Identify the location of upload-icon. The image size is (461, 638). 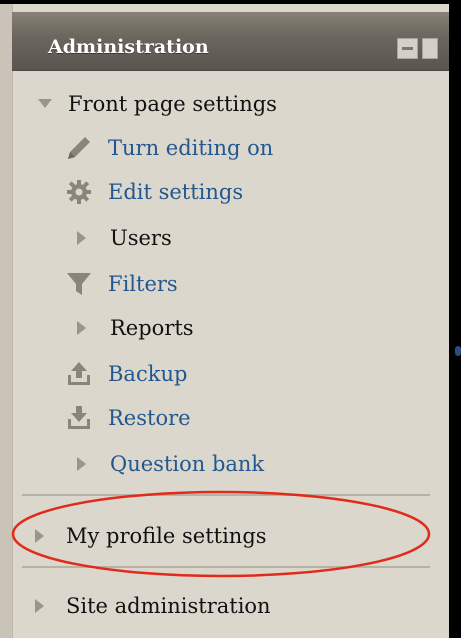
(79, 374).